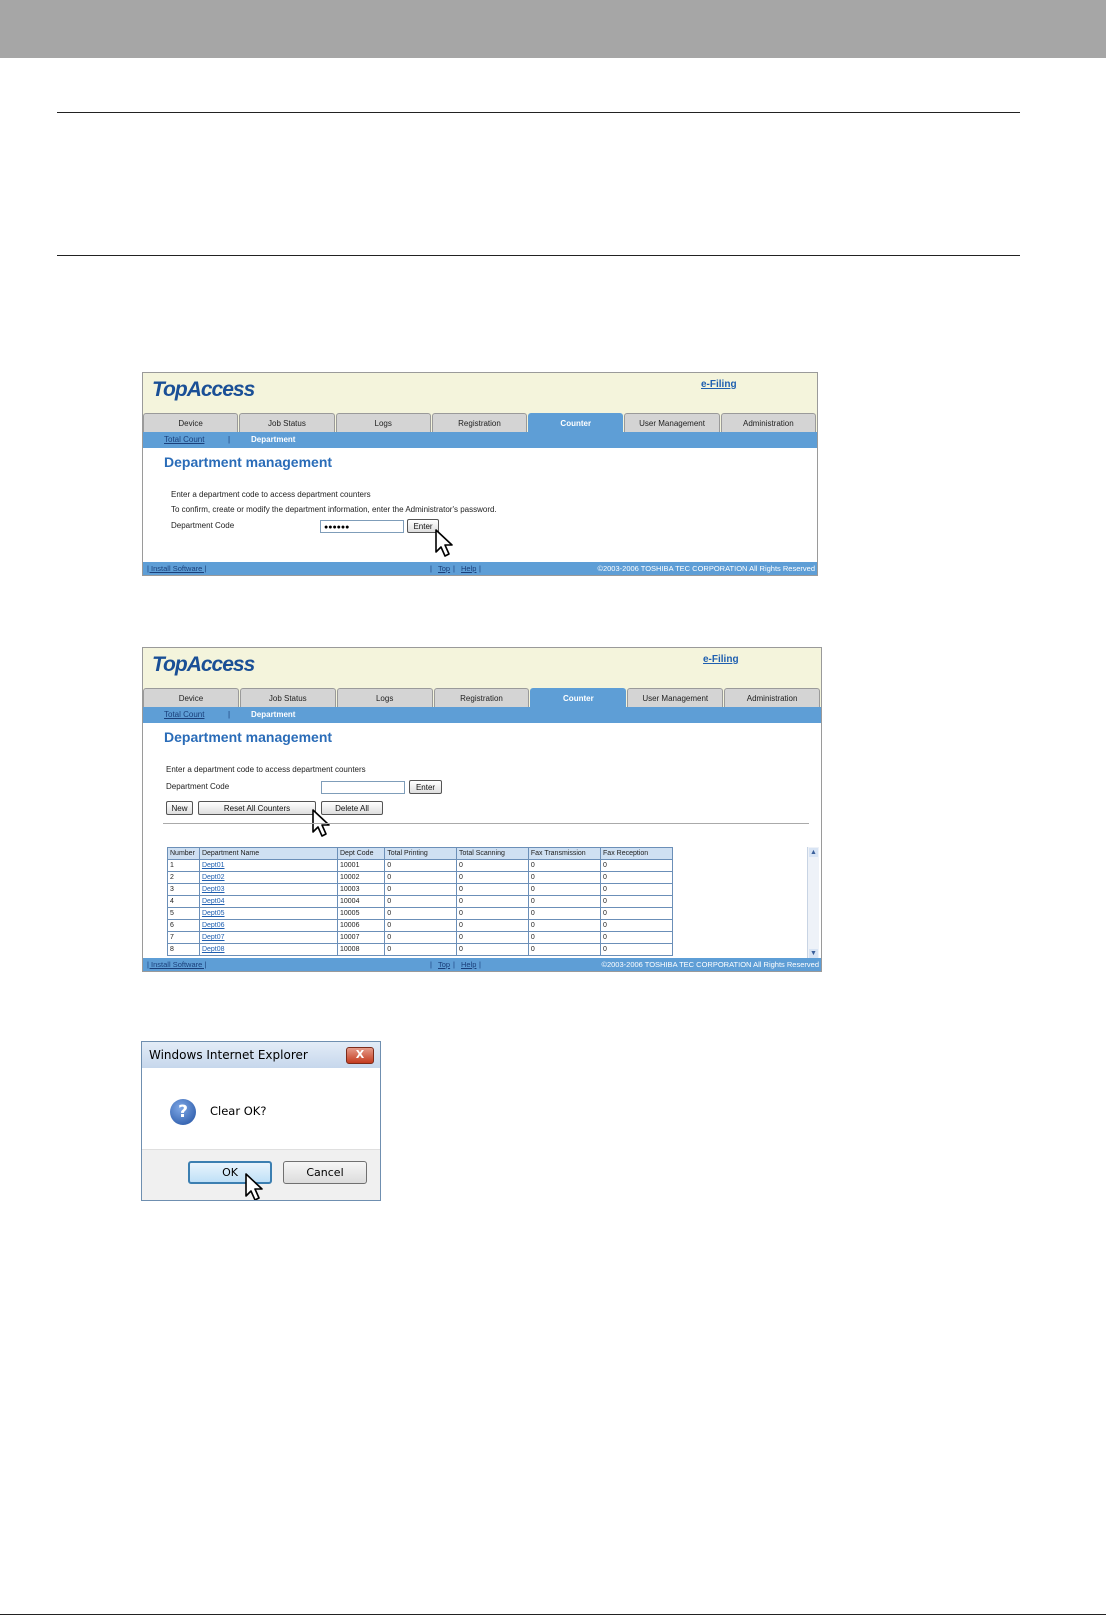 This screenshot has height=1617, width=1106. Describe the element at coordinates (420, 877) in the screenshot. I see `table-row: 2 Dept02 10002 0 0 0 0` at that location.